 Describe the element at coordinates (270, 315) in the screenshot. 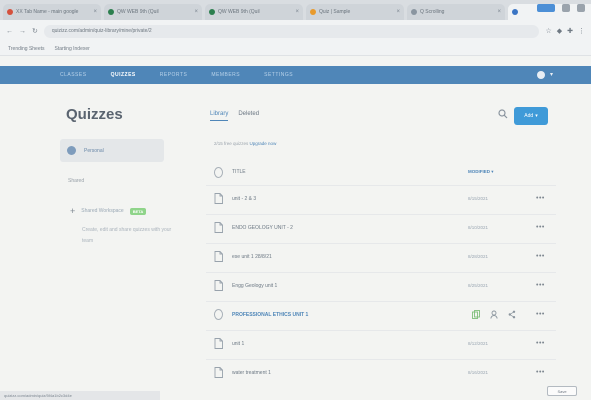

I see `quiz-title: PROFESSIONAL ETHICS UNIT 1` at that location.